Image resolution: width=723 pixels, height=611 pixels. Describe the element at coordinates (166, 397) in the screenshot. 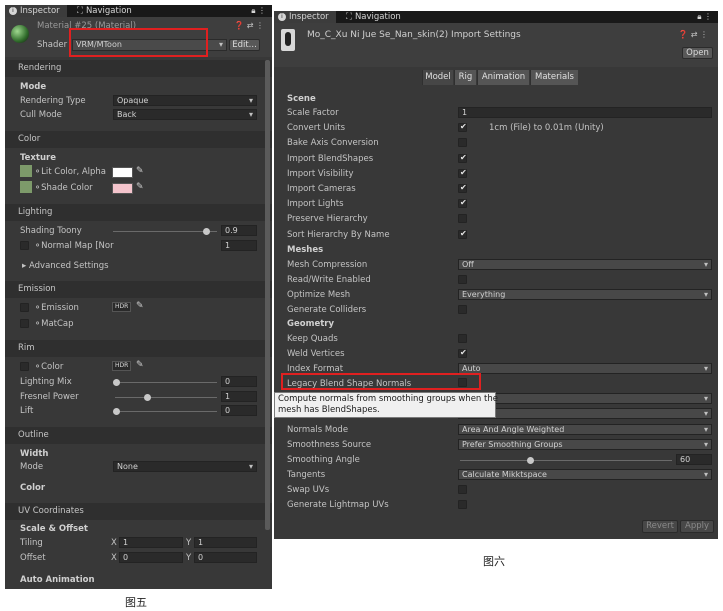

I see `fresnel-slider` at that location.